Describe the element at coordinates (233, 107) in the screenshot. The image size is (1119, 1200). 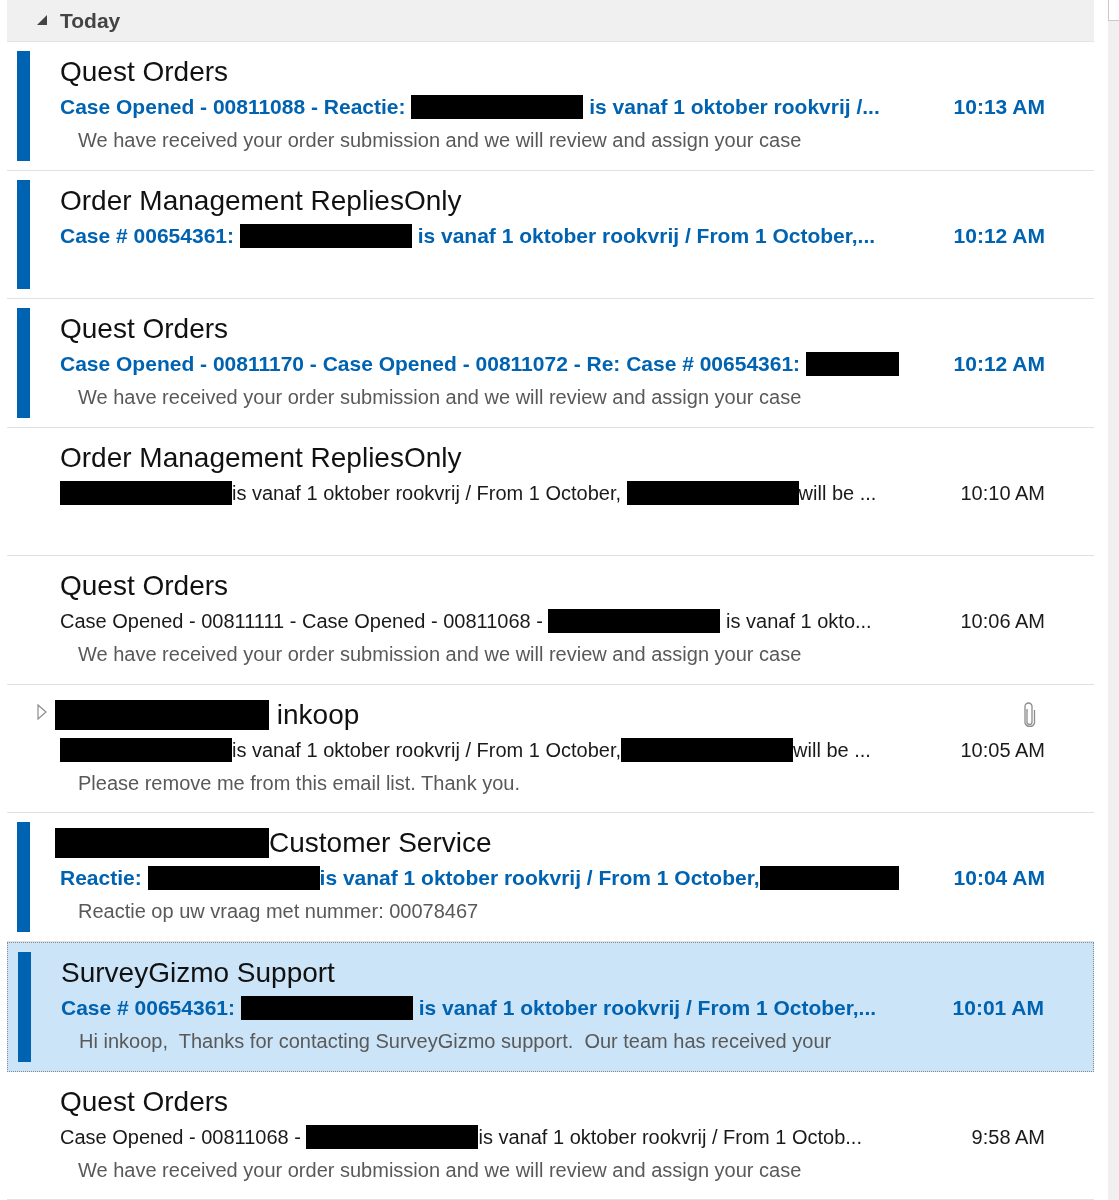
I see `subject-text: Case Opened - 00811088 - Reactie:` at that location.